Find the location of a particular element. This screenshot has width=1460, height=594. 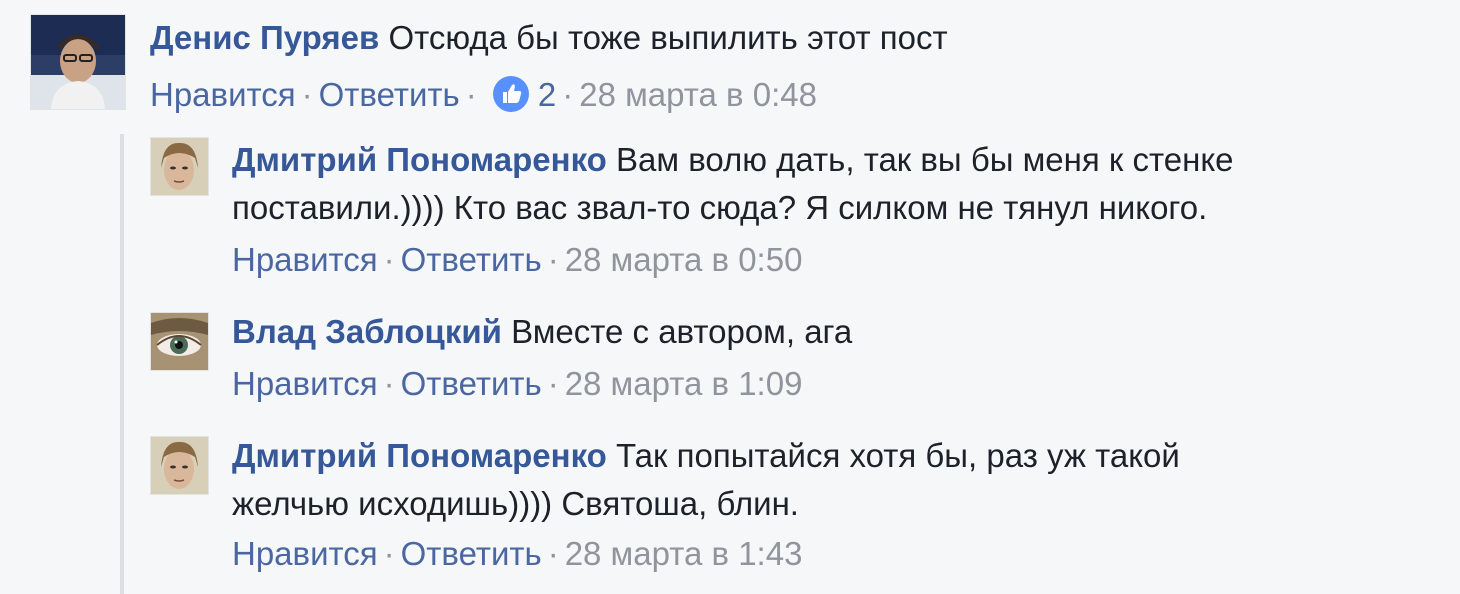

reply-body-line1: Так попытайся хотя бы, раз уж такой is located at coordinates (897, 455).